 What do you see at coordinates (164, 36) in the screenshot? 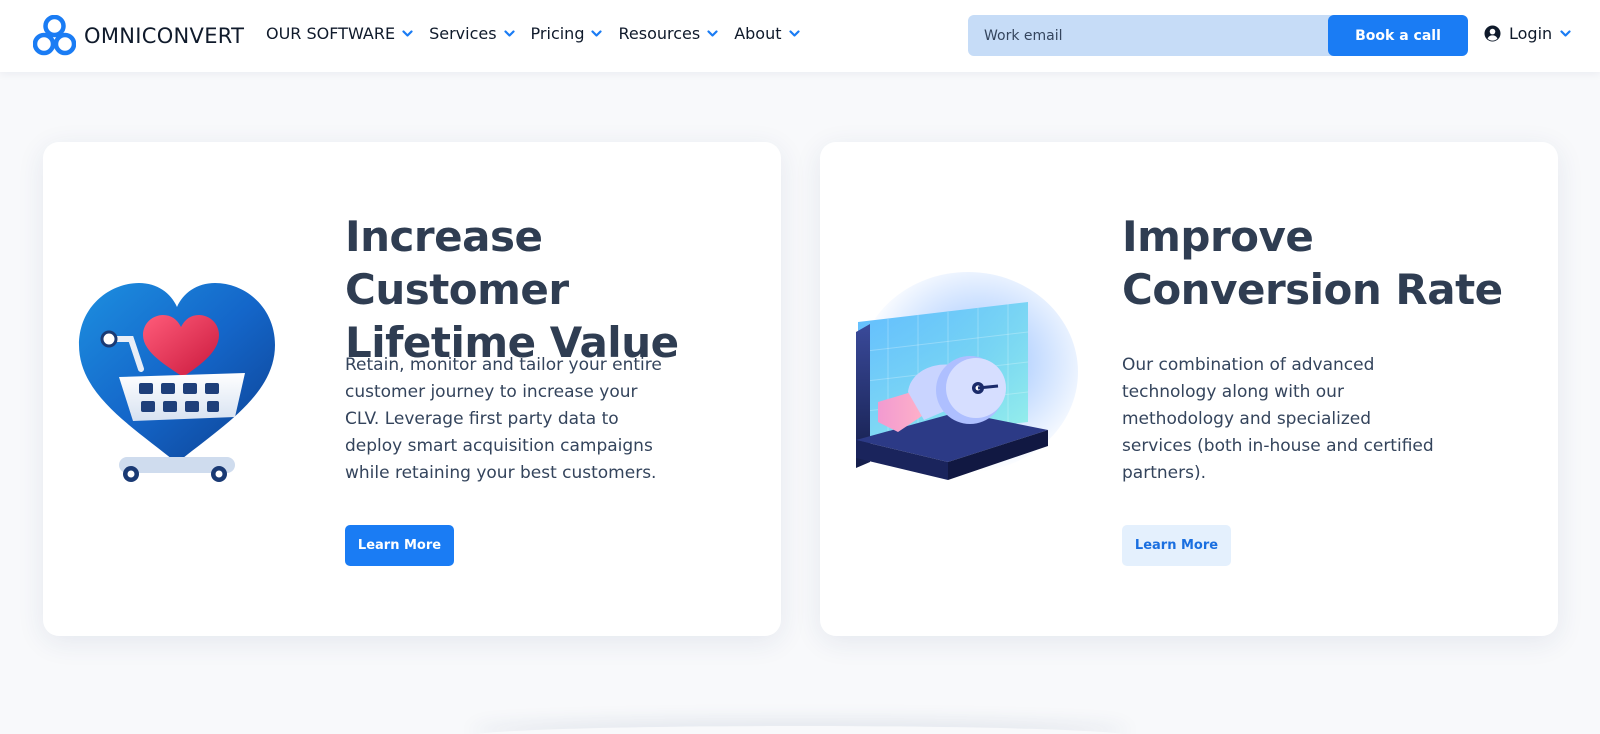
I see `brand-name: OMNICONVERT` at bounding box center [164, 36].